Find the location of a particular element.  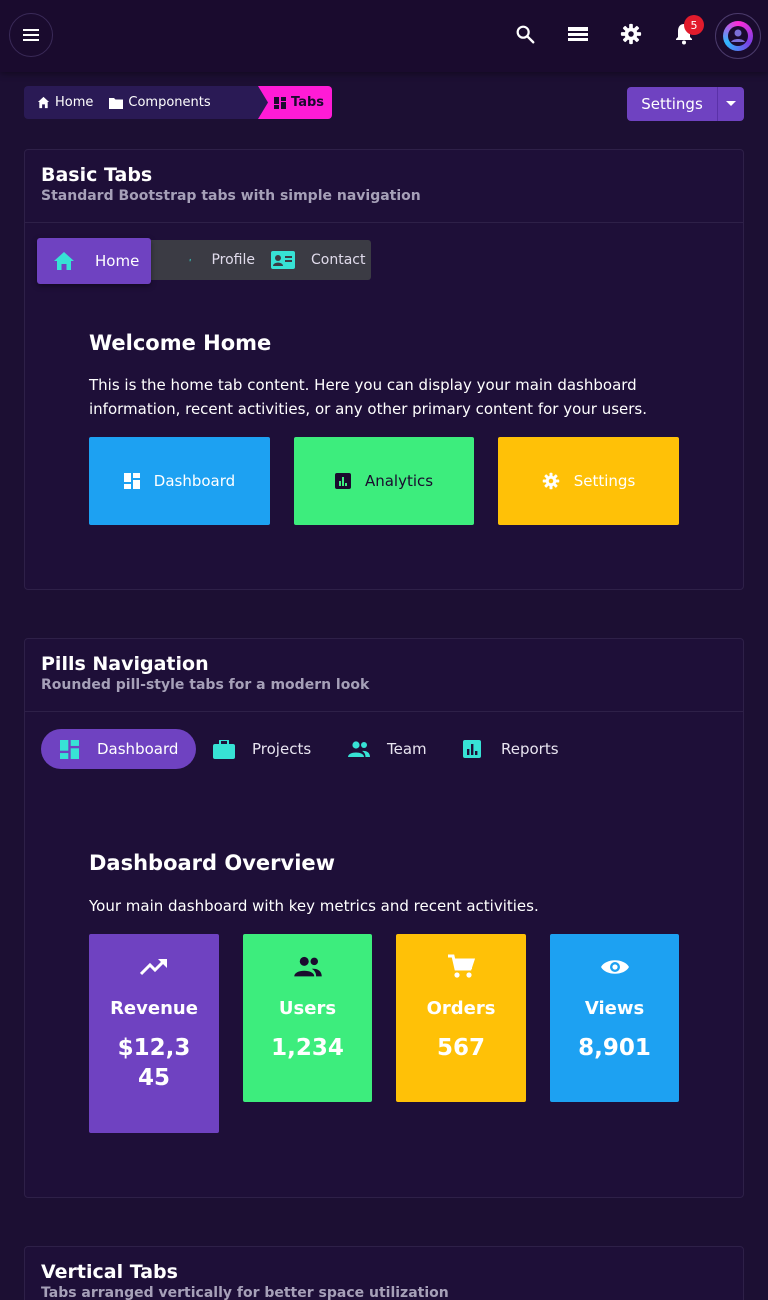

pill-label: Projects is located at coordinates (282, 749).